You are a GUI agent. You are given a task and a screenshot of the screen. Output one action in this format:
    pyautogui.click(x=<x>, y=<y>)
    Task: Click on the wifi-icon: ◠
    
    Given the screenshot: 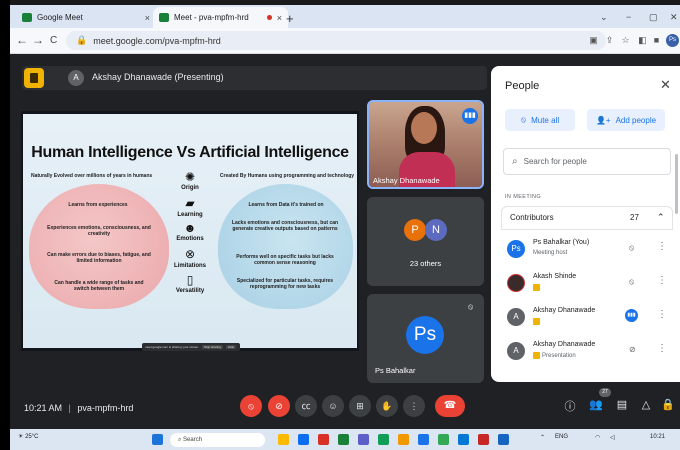 What is the action you would take?
    pyautogui.click(x=597, y=437)
    